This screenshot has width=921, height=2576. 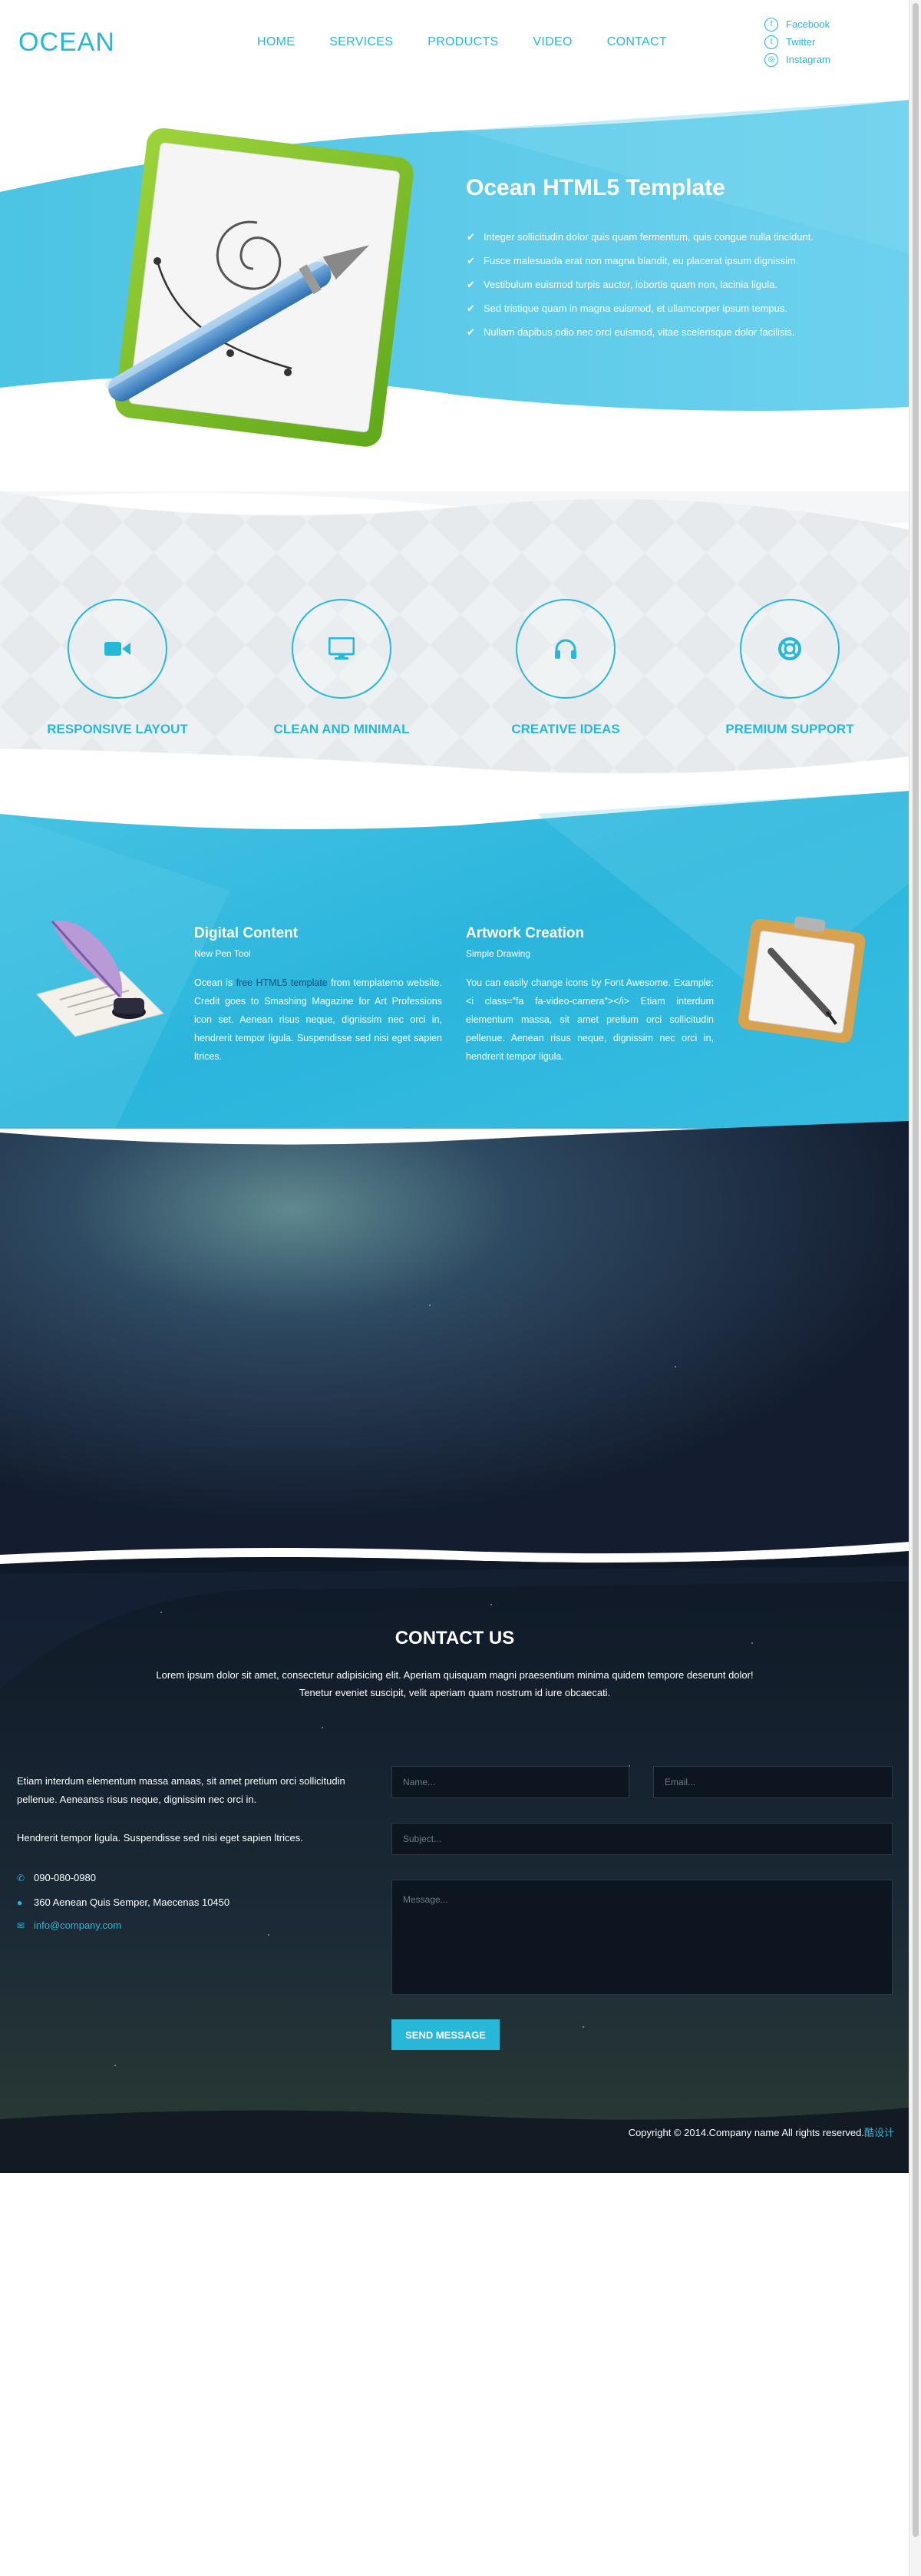 What do you see at coordinates (222, 953) in the screenshot?
I see `digital-content-subtitle: New Pen Tool` at bounding box center [222, 953].